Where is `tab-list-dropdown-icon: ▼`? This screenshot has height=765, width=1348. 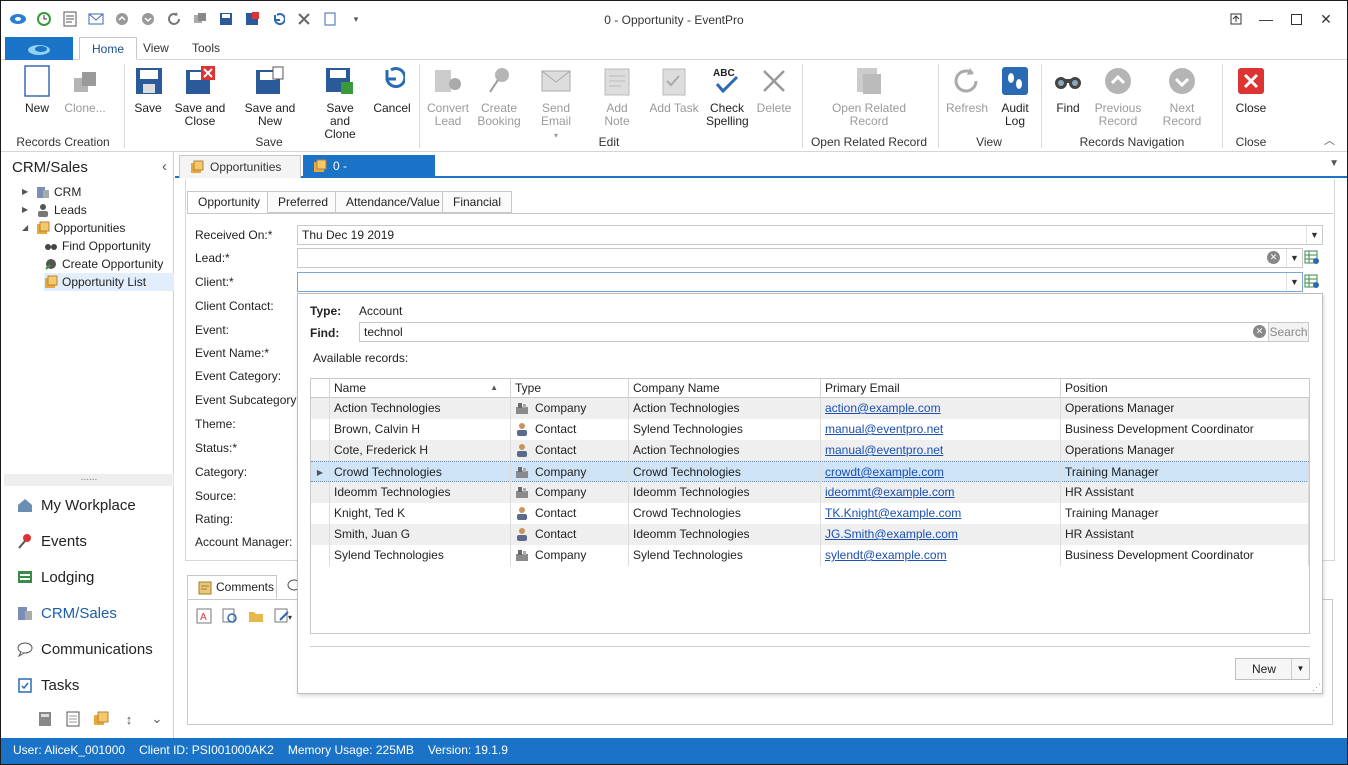
tab-list-dropdown-icon: ▼ is located at coordinates (1334, 163).